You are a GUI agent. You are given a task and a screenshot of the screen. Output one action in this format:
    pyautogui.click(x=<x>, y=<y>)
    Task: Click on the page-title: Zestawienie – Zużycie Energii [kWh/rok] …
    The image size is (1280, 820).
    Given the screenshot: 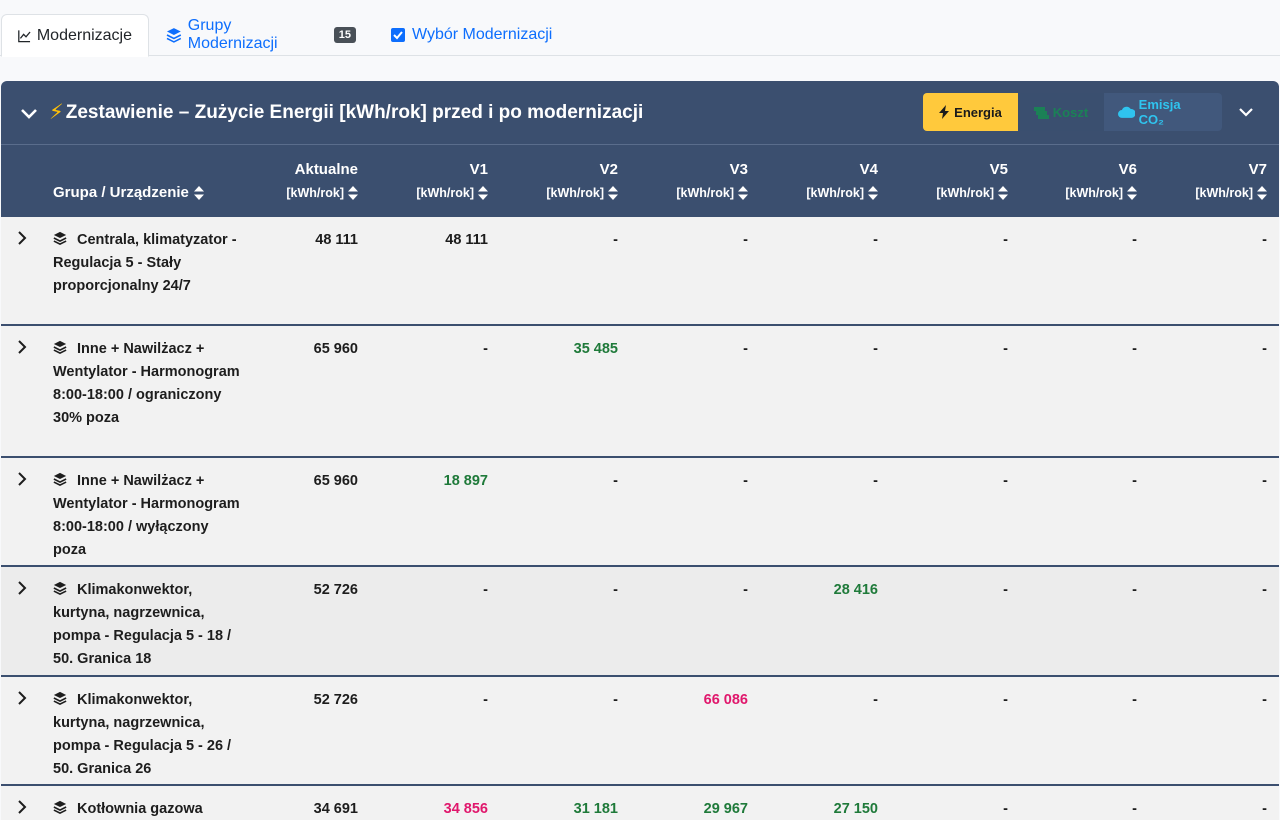 What is the action you would take?
    pyautogui.click(x=354, y=112)
    